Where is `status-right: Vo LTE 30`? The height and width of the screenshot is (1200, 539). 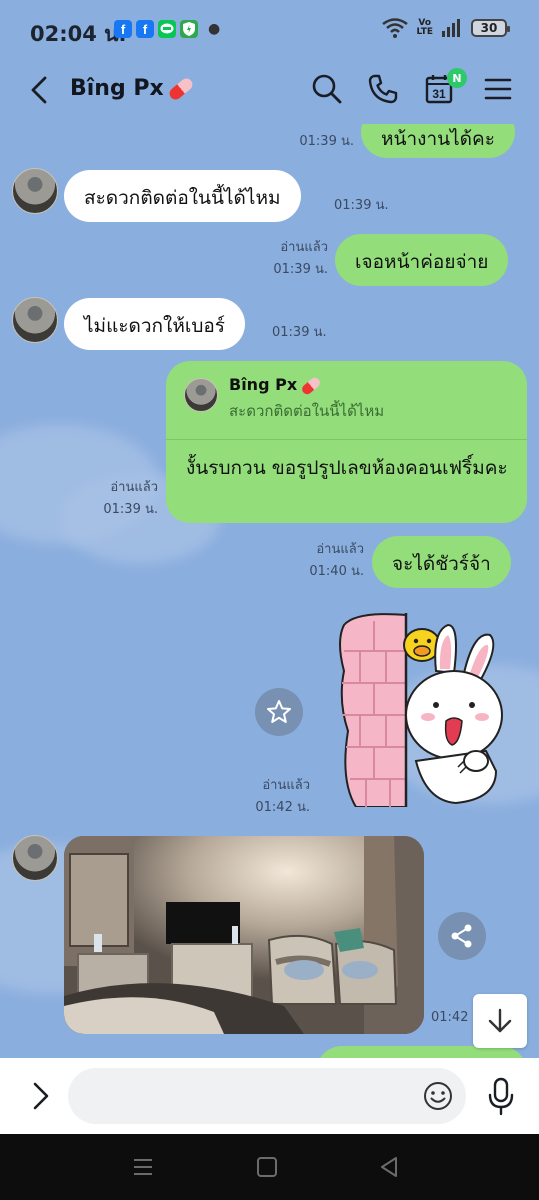 status-right: Vo LTE 30 is located at coordinates (446, 28).